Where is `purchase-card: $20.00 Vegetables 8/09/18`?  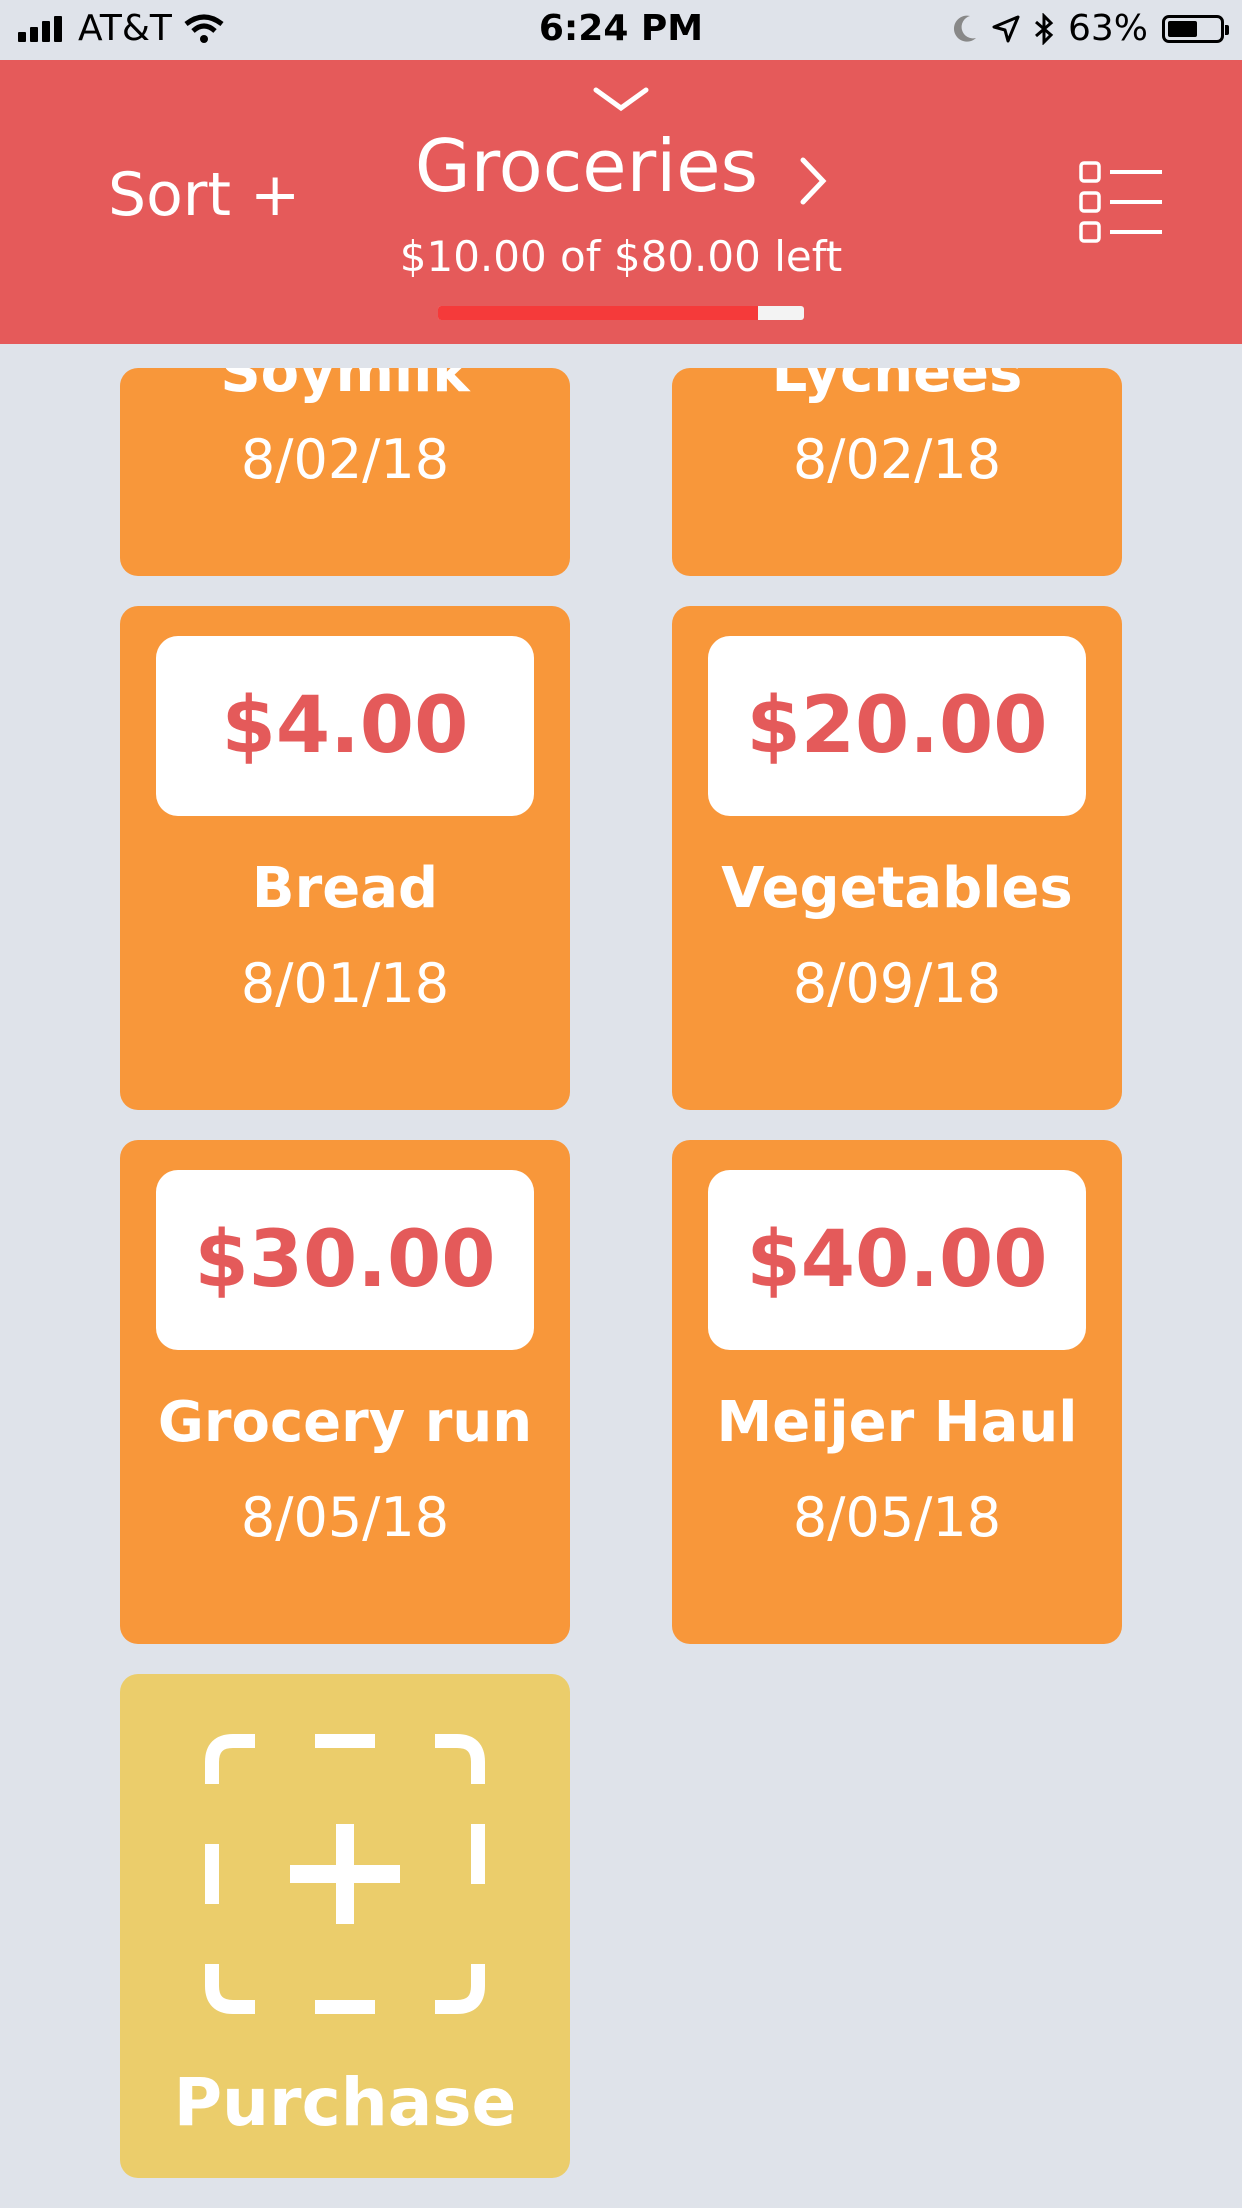
purchase-card: $20.00 Vegetables 8/09/18 is located at coordinates (897, 858).